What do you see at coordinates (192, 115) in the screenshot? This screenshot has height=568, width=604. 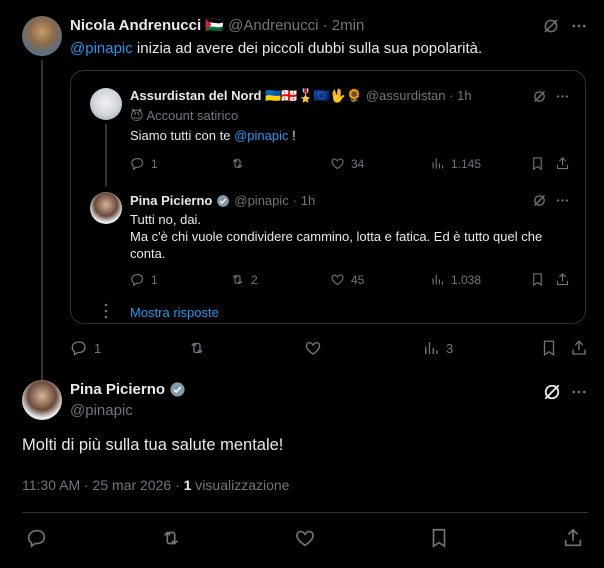 I see `satire-label-text: Account satirico` at bounding box center [192, 115].